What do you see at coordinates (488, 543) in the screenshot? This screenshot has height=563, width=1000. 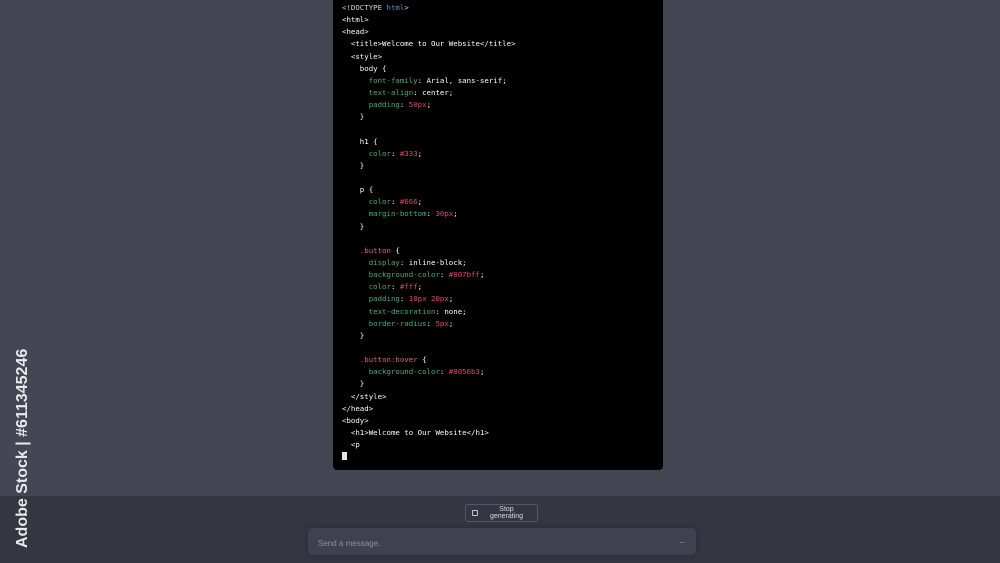 I see `message-input` at bounding box center [488, 543].